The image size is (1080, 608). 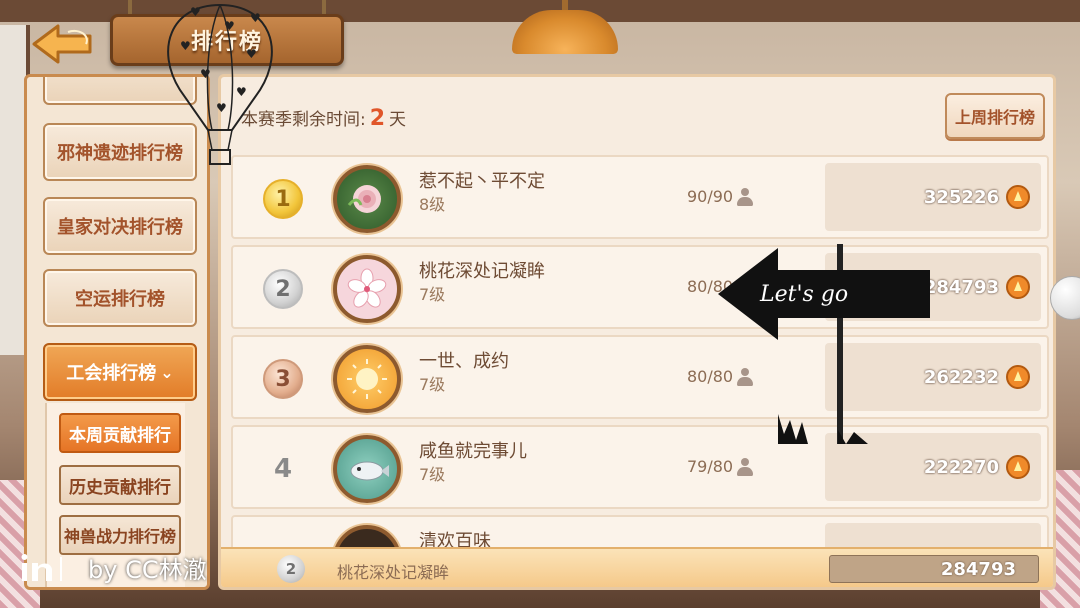 I want to click on season-remaining: 本赛季剩余时间: 2 天, so click(x=323, y=118).